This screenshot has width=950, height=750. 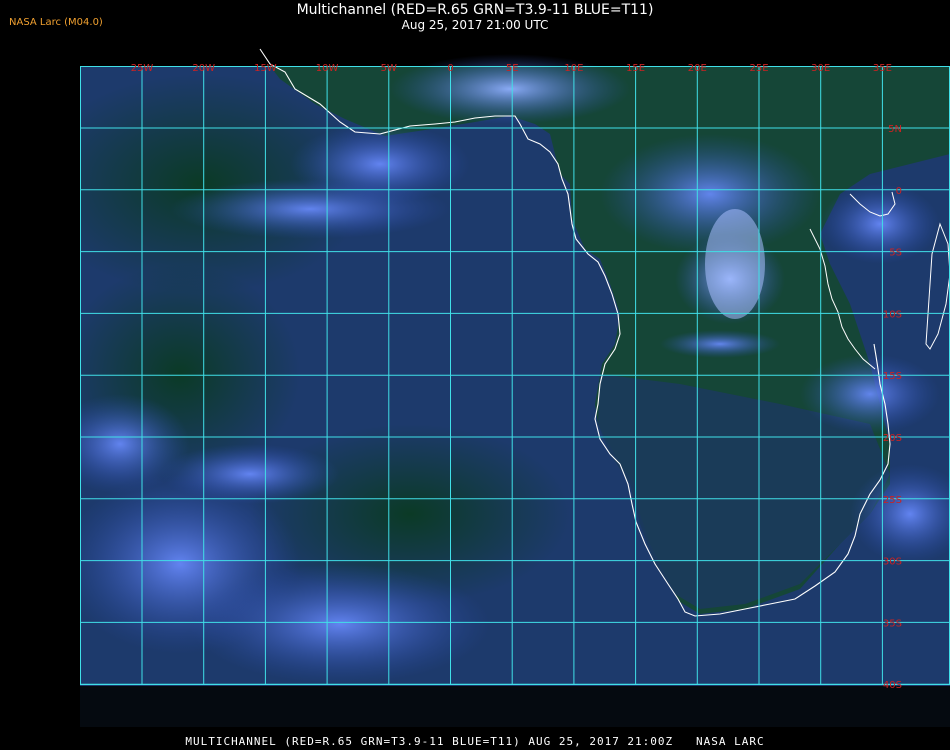 What do you see at coordinates (892, 500) in the screenshot?
I see `latitude-label: 25S` at bounding box center [892, 500].